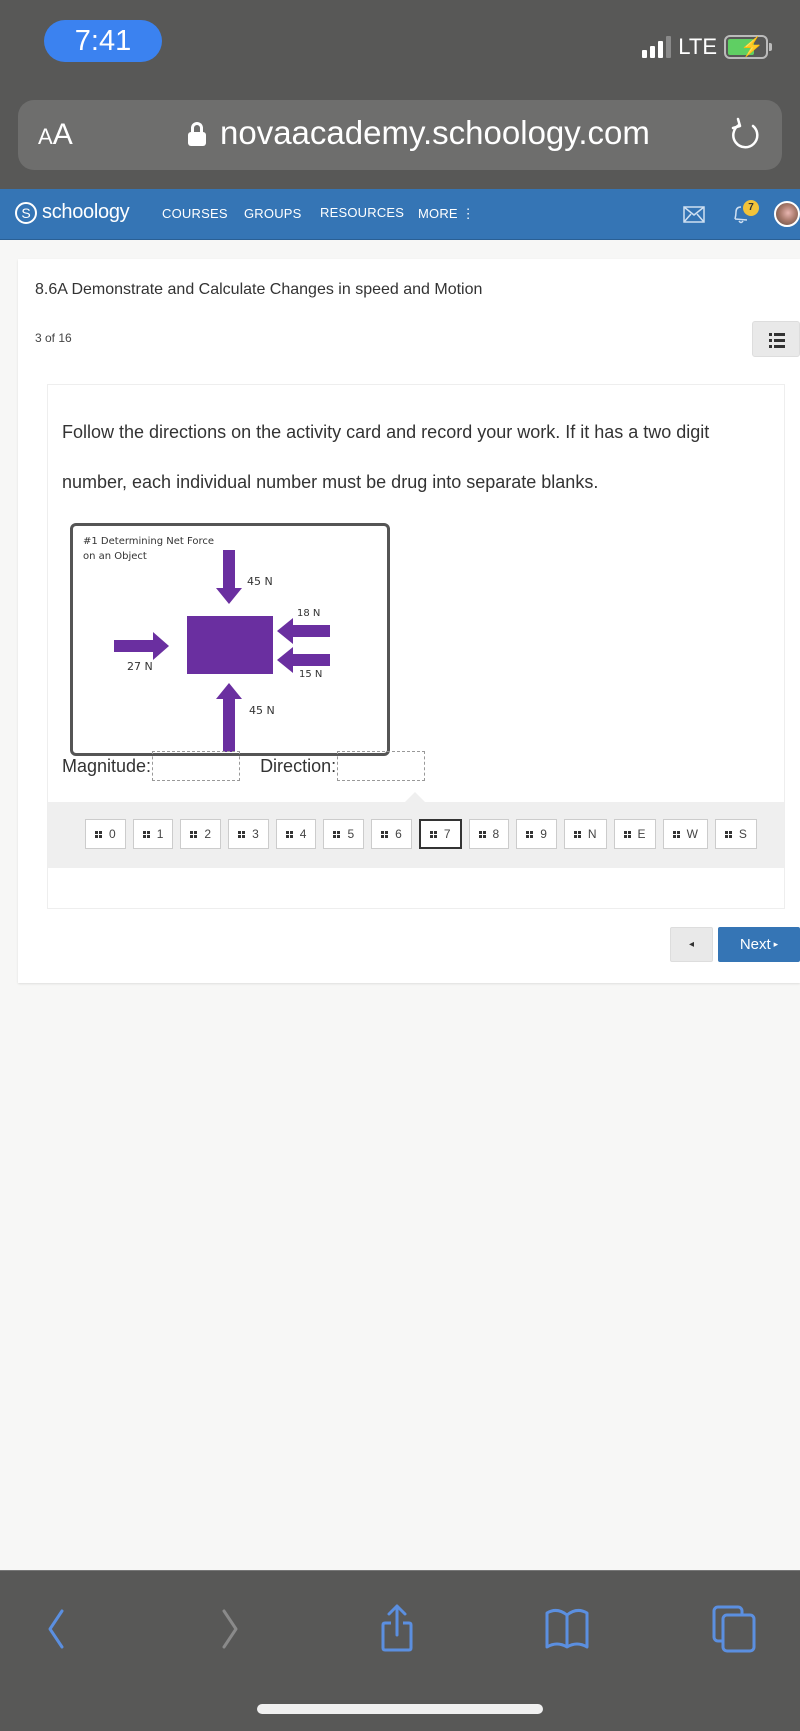  Describe the element at coordinates (400, 94) in the screenshot. I see `browser-chrome: 7:41 LTE ⚡ AA novaacademy.schoology.com` at that location.